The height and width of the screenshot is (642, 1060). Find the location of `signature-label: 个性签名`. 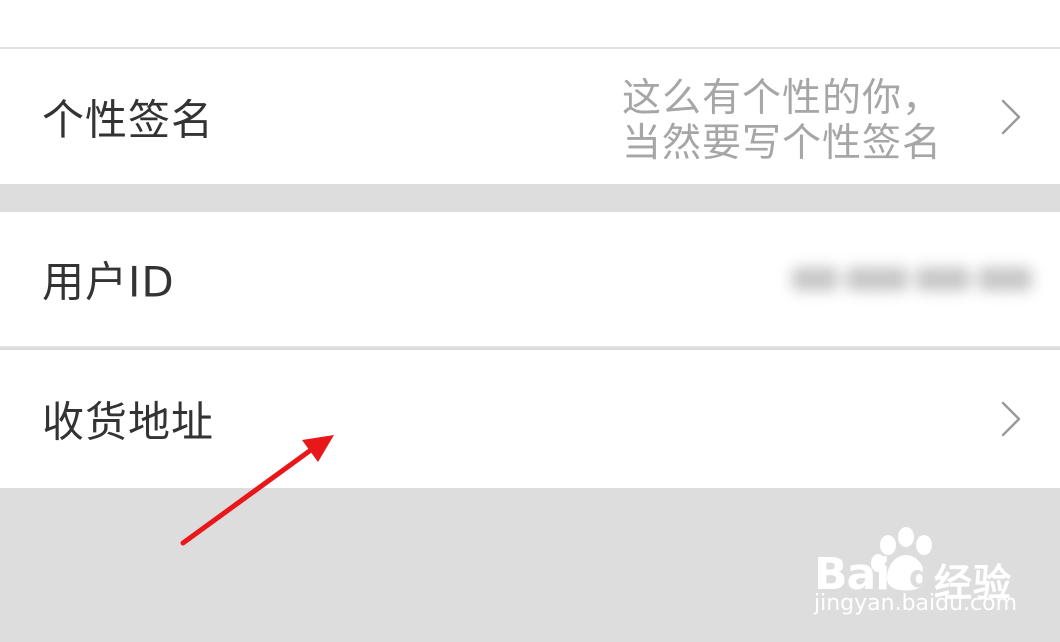

signature-label: 个性签名 is located at coordinates (128, 119).